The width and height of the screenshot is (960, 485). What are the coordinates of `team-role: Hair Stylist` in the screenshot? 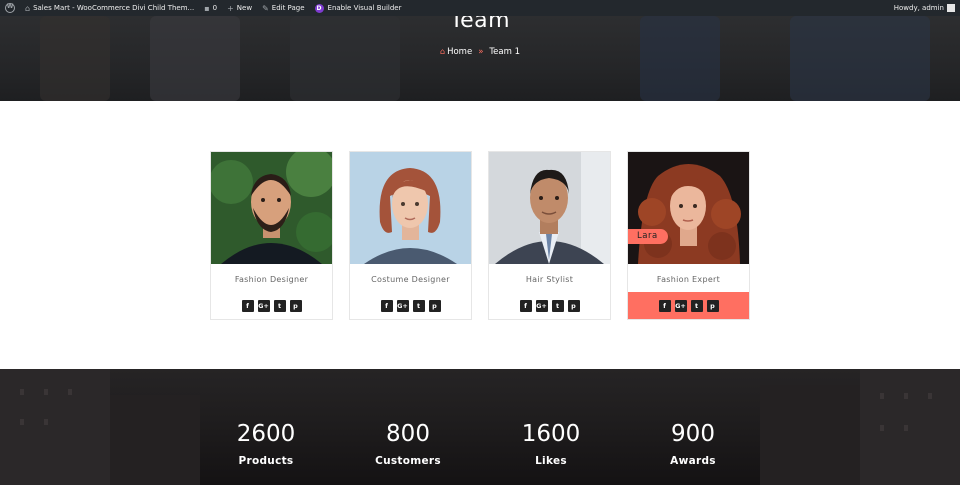 It's located at (549, 279).